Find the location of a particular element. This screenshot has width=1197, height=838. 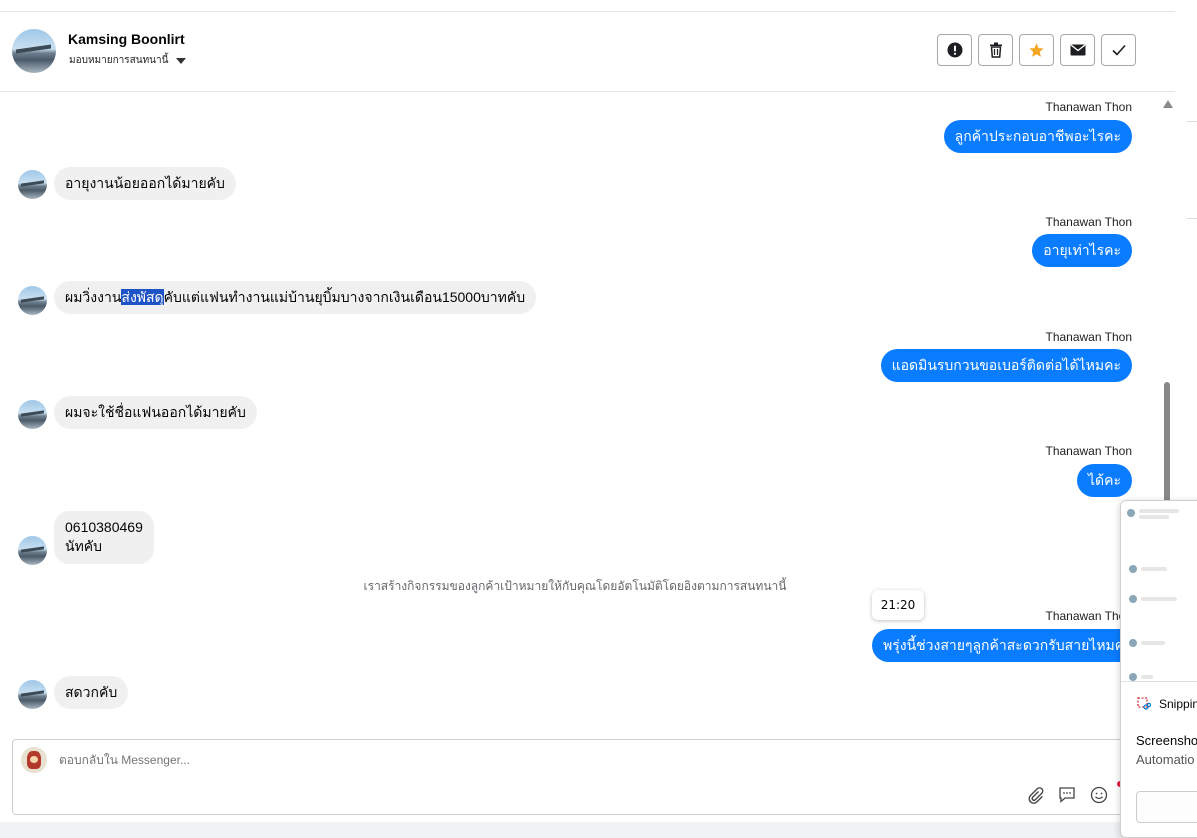

selected-text: ส่งพัสดุ is located at coordinates (142, 297).